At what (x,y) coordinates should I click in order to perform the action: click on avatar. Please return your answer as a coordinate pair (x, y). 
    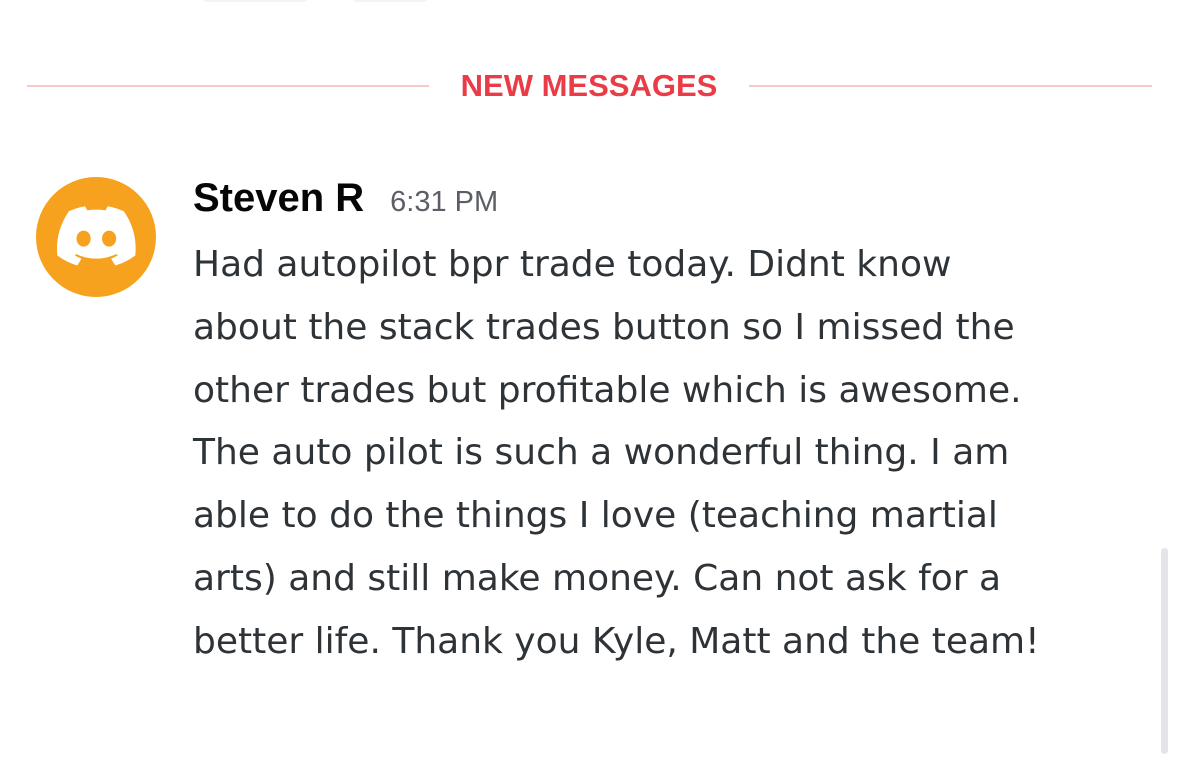
    Looking at the image, I should click on (96, 237).